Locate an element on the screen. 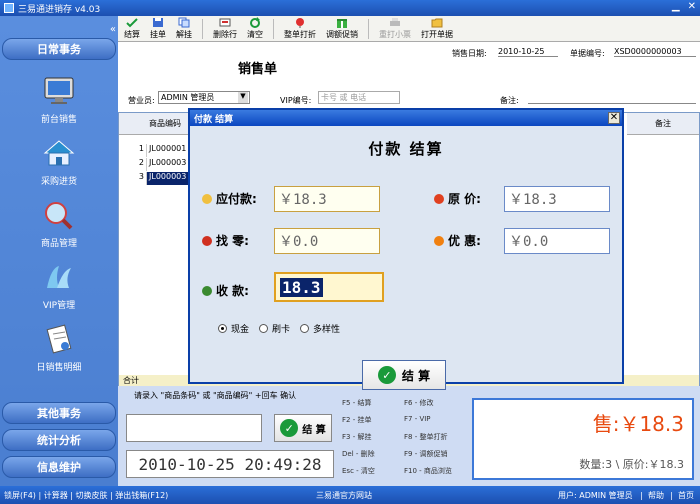 The width and height of the screenshot is (700, 504). shortcut-item: F6 - 修改 is located at coordinates (419, 403).